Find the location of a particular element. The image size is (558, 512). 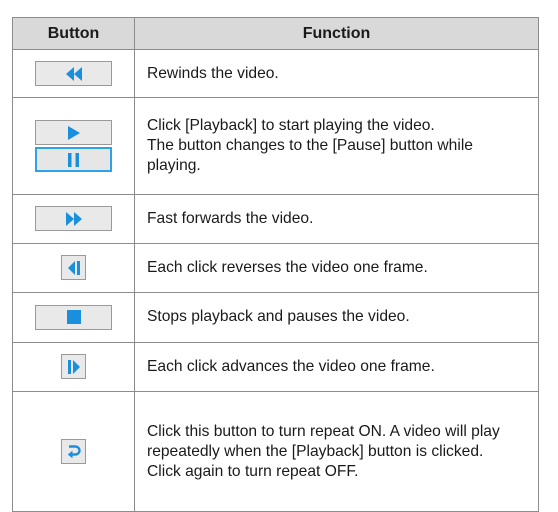

table-row: Each click advances the video one frame. is located at coordinates (275, 367).